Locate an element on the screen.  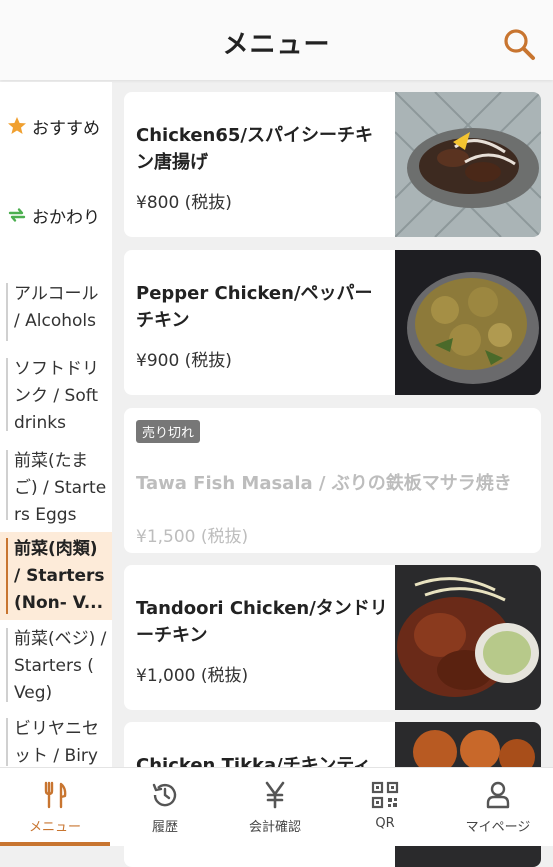
menu-item-card: Pepper Chicken/ペッパーチキン ¥900 (税抜) is located at coordinates (332, 322).